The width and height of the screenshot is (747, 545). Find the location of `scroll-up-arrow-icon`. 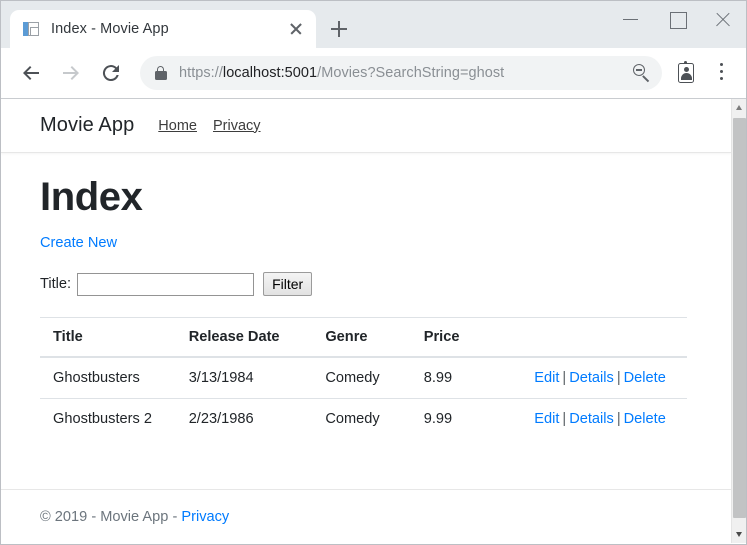

scroll-up-arrow-icon is located at coordinates (739, 107).